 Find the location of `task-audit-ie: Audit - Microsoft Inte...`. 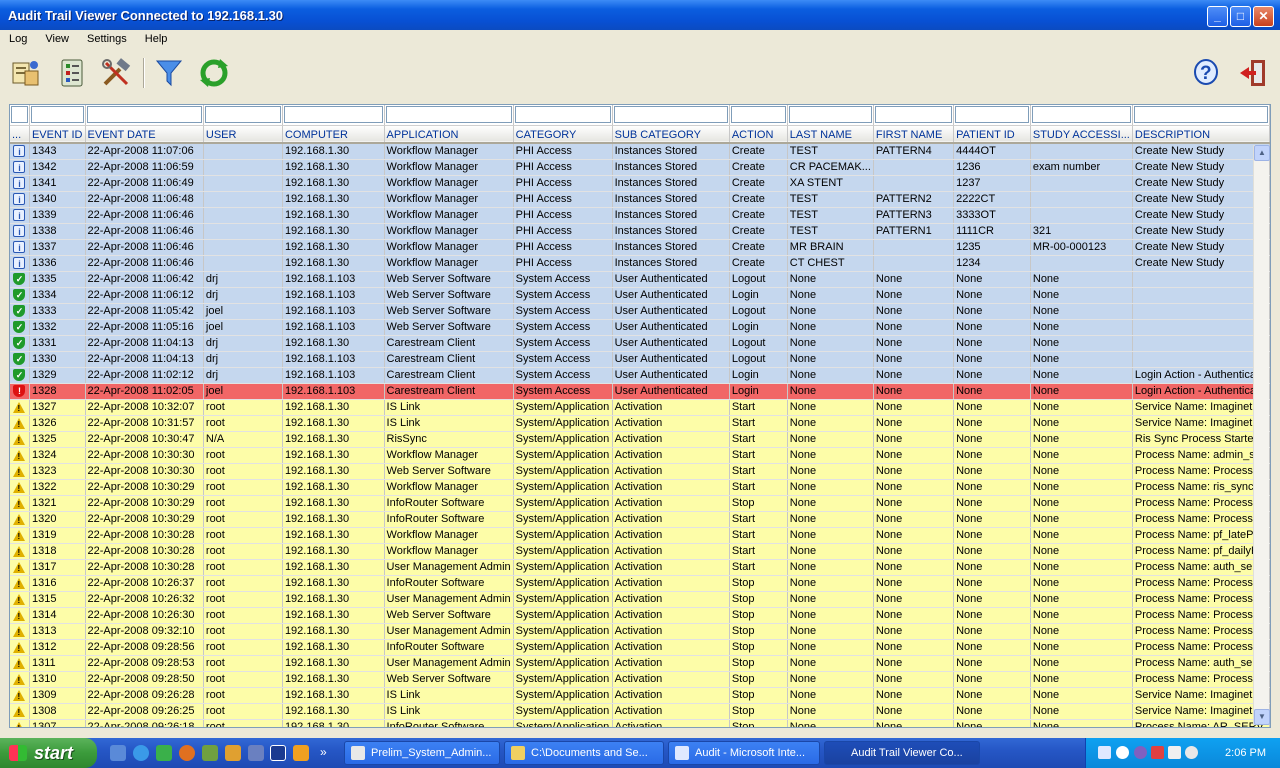

task-audit-ie: Audit - Microsoft Inte... is located at coordinates (744, 753).